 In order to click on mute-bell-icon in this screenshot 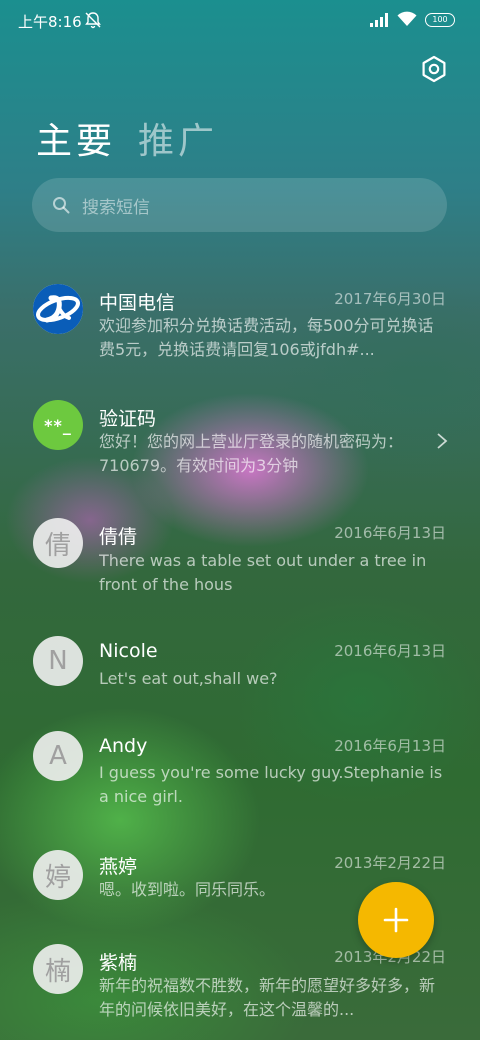, I will do `click(93, 20)`.